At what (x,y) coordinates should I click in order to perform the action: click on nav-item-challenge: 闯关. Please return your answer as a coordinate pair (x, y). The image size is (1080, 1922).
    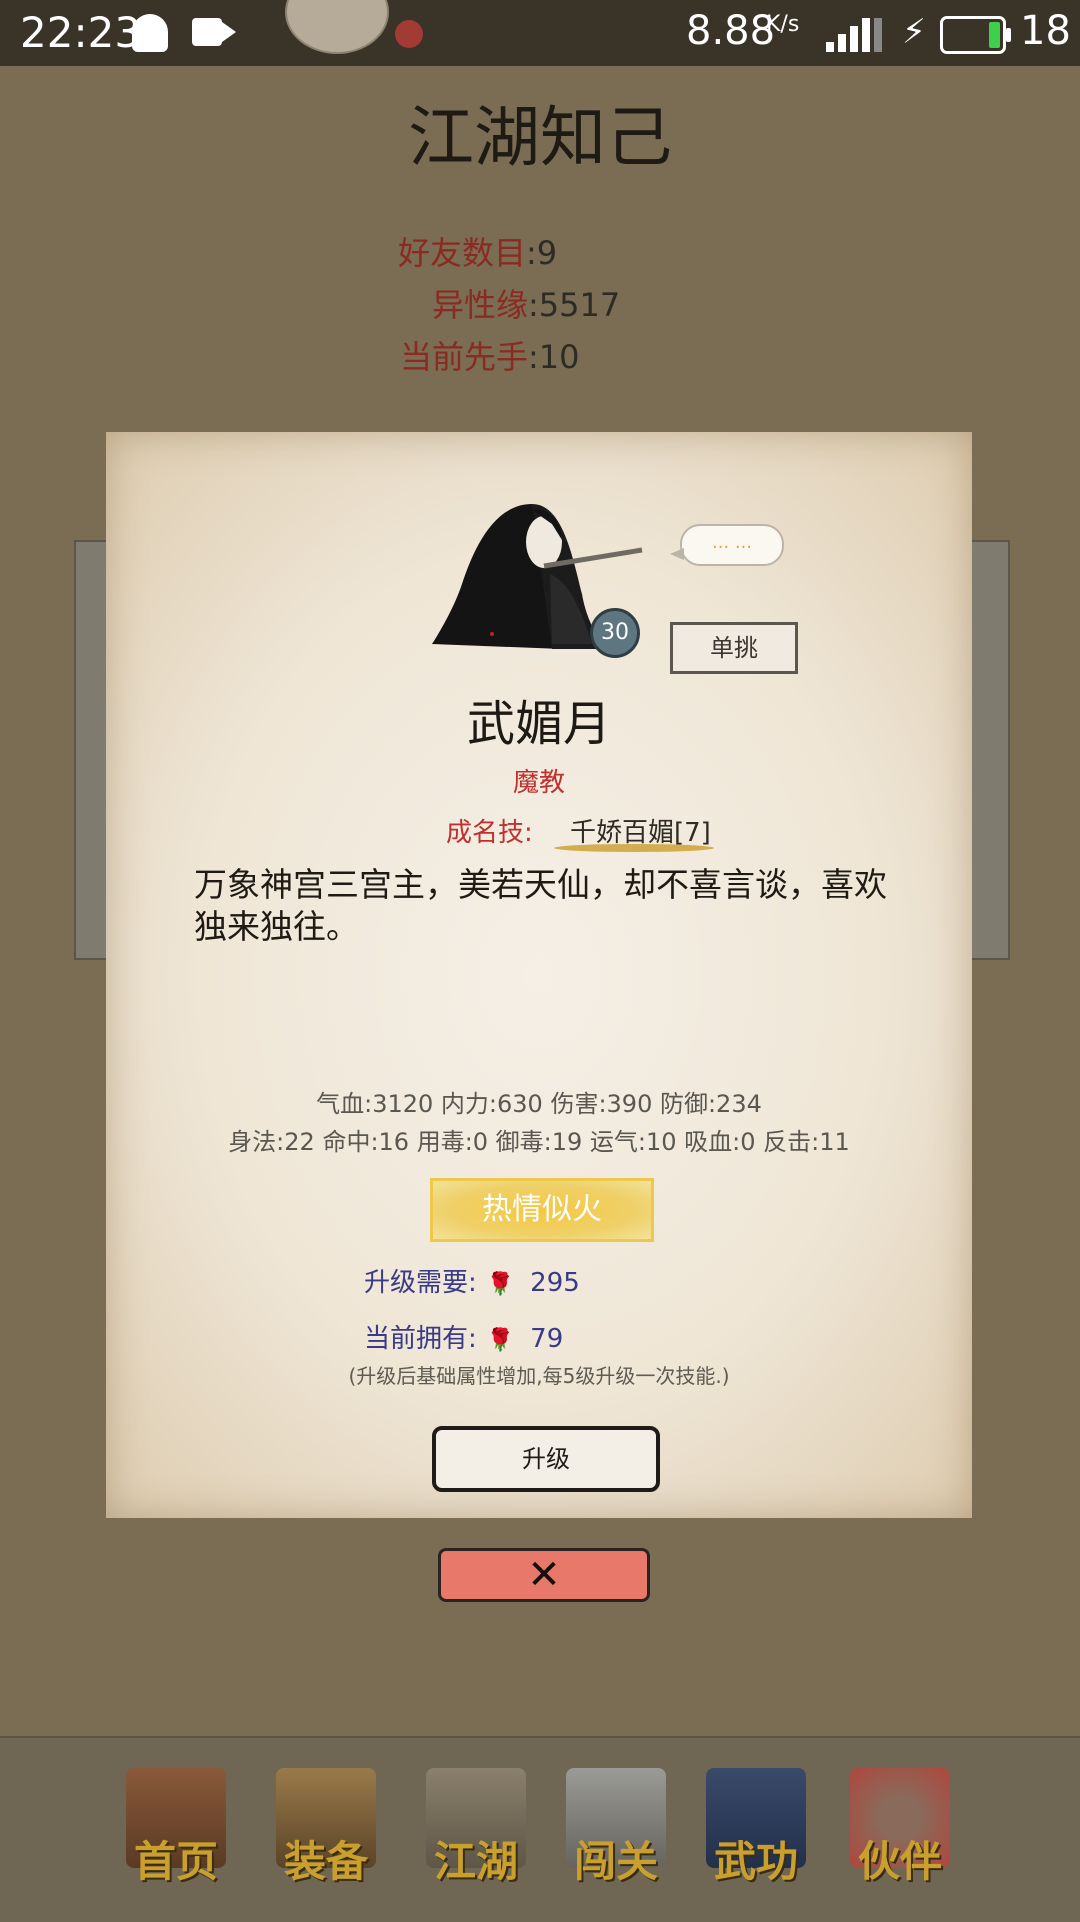
    Looking at the image, I should click on (616, 1833).